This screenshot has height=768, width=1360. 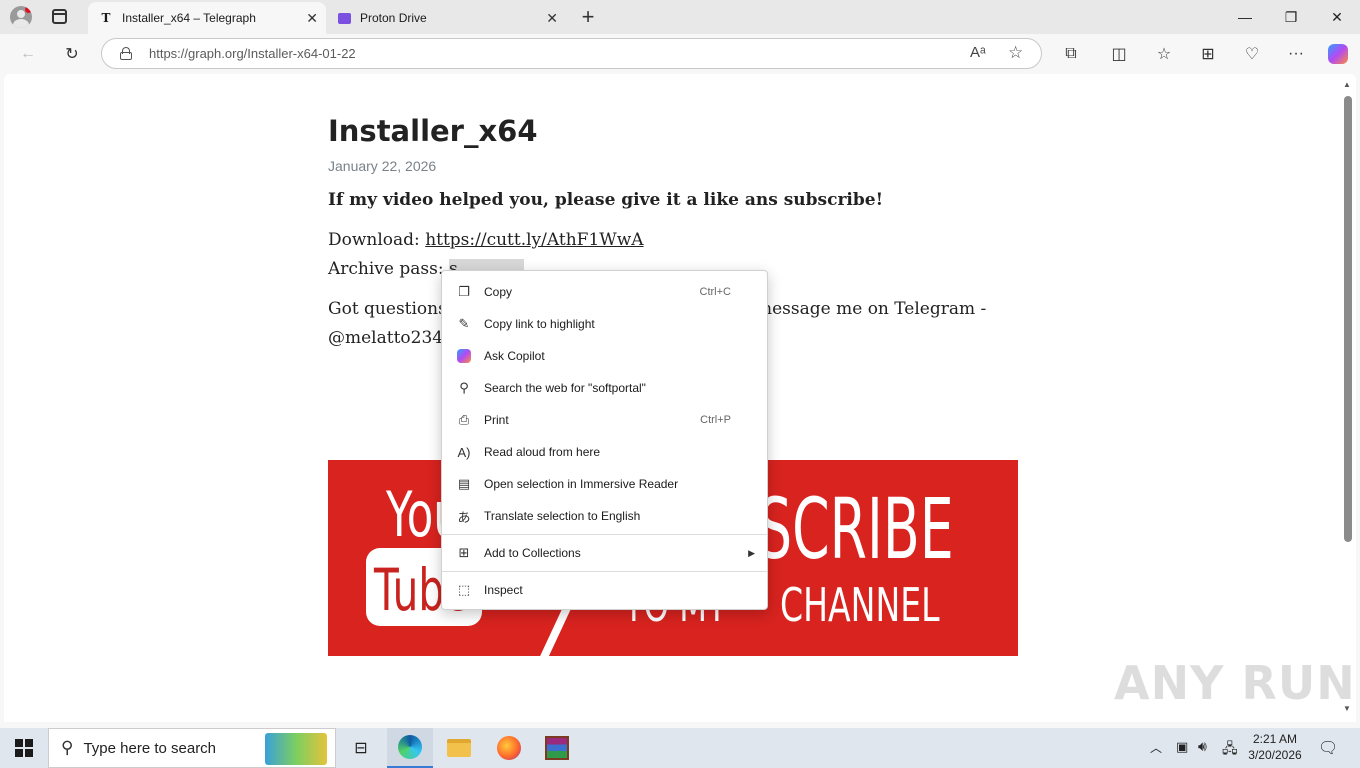 I want to click on menu-item-ask-copilot: Ask Copilot, so click(x=604, y=356).